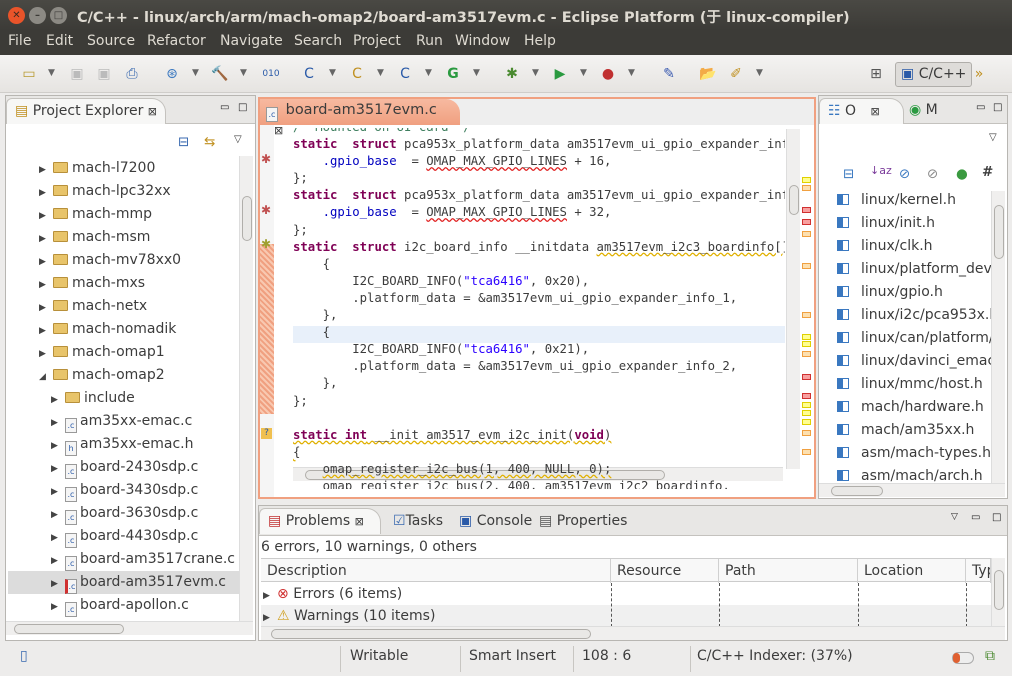 The image size is (1012, 676). Describe the element at coordinates (482, 41) in the screenshot. I see `menu-window: Window` at that location.